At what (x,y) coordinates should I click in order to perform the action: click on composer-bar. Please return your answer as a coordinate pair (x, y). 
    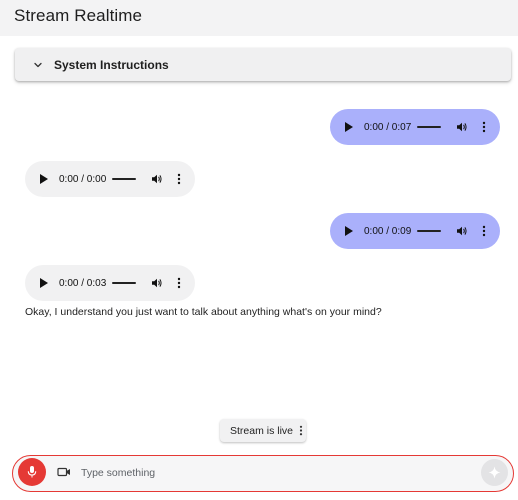
    Looking at the image, I should click on (263, 473).